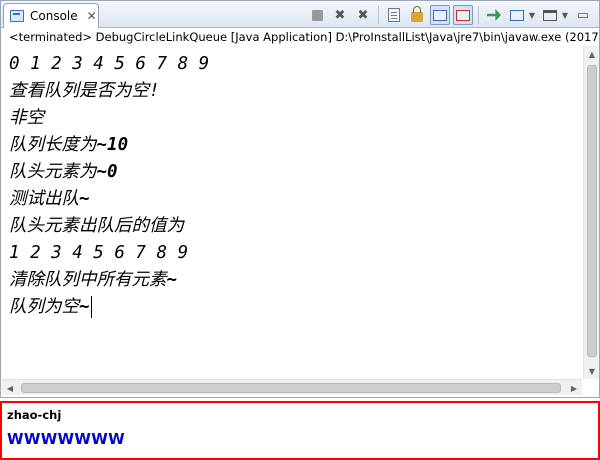 This screenshot has width=600, height=460. I want to click on tab-console-label: Console, so click(54, 16).